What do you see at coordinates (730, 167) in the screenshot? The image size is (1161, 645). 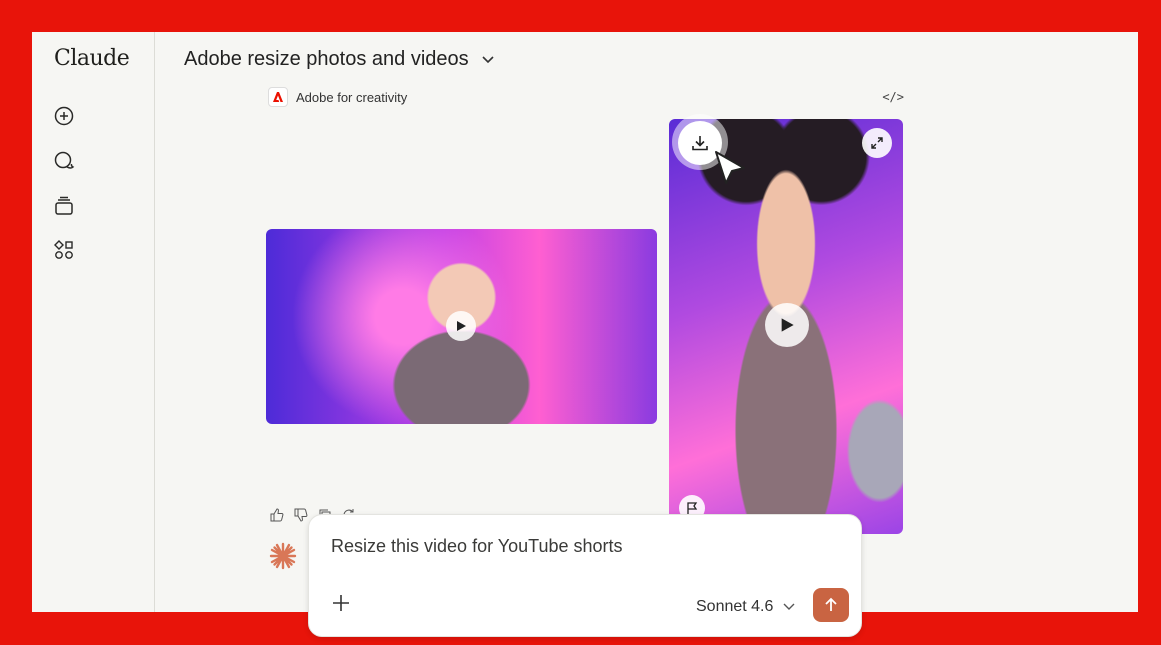 I see `mouse-cursor-icon` at bounding box center [730, 167].